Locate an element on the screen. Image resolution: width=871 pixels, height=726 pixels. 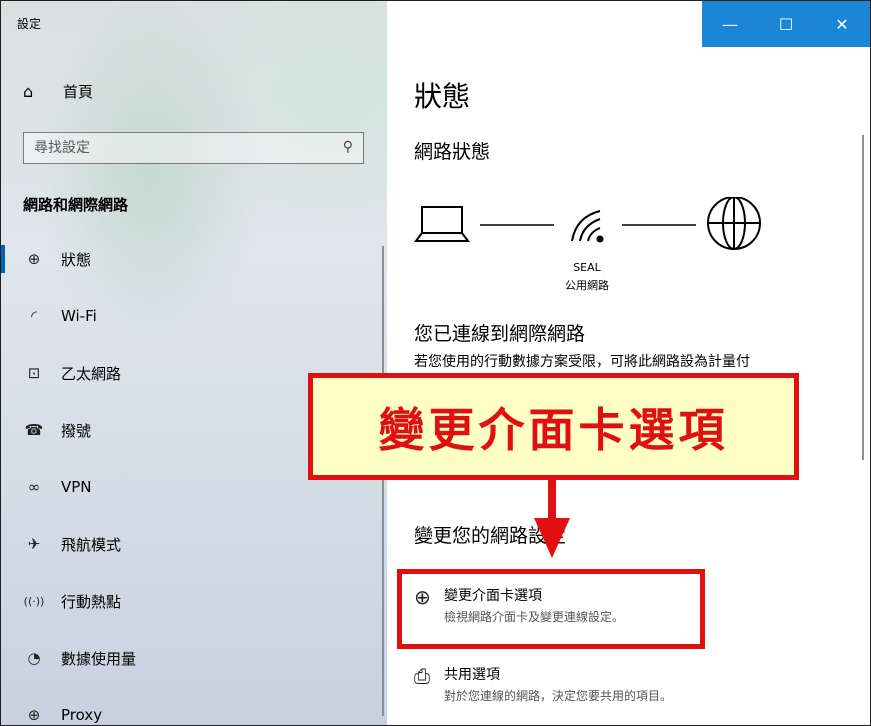
sidebar-item-label: 狀態 is located at coordinates (76, 259).